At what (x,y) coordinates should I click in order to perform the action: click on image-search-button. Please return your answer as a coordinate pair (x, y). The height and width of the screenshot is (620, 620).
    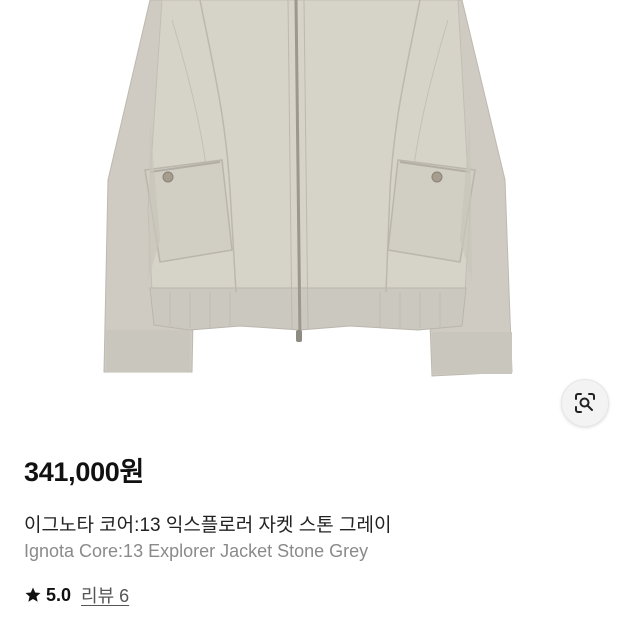
    Looking at the image, I should click on (585, 403).